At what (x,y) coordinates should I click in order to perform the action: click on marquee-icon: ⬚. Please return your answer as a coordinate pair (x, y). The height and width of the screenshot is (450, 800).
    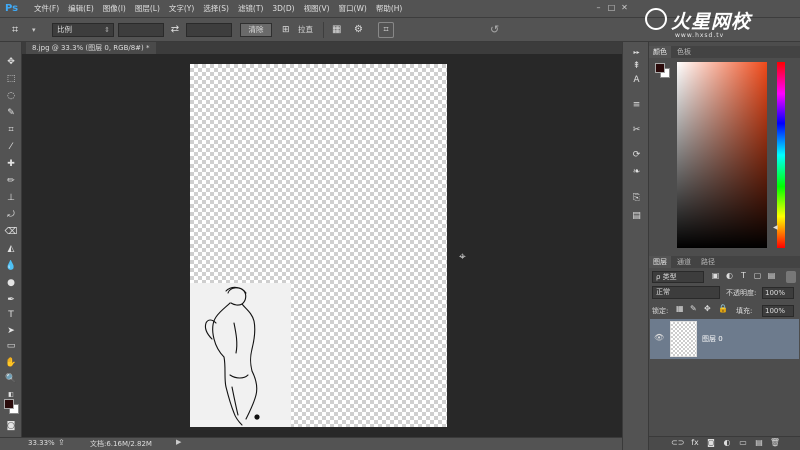
    Looking at the image, I should click on (11, 79).